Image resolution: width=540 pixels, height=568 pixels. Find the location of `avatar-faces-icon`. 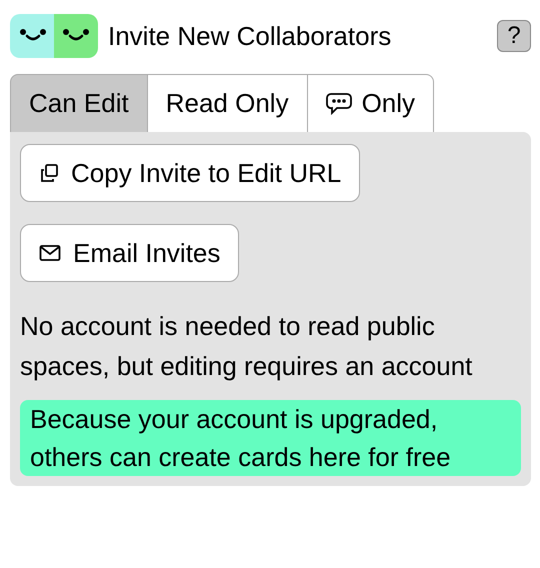

avatar-faces-icon is located at coordinates (54, 36).